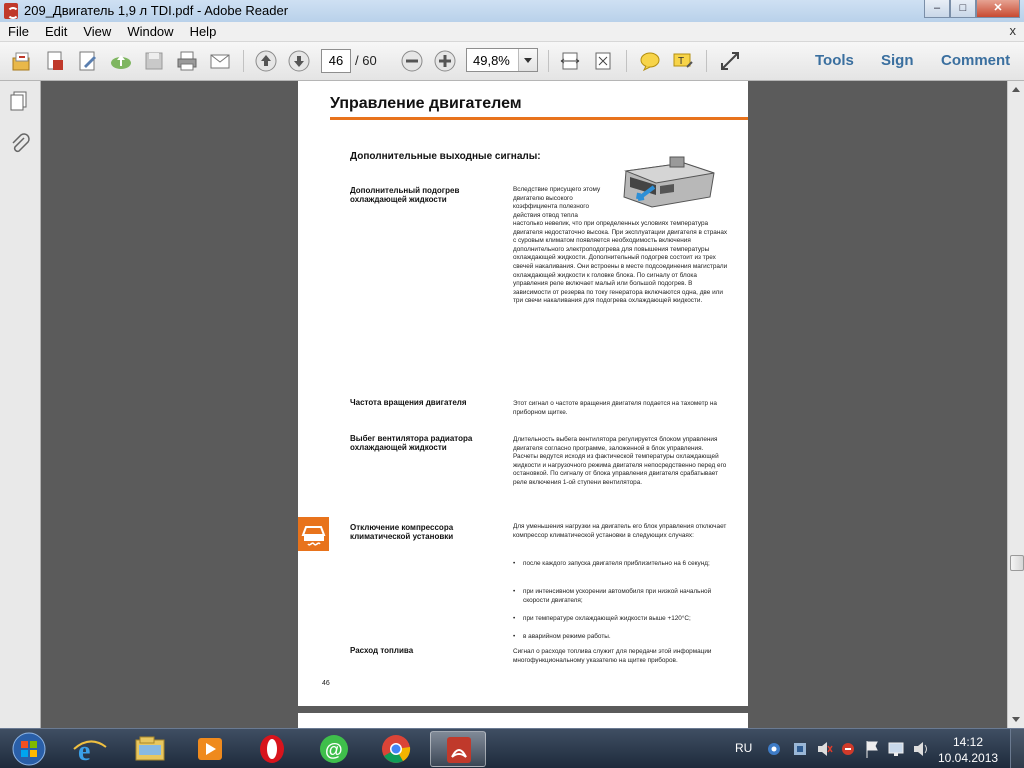  What do you see at coordinates (445, 61) in the screenshot?
I see `zoom-in-icon` at bounding box center [445, 61].